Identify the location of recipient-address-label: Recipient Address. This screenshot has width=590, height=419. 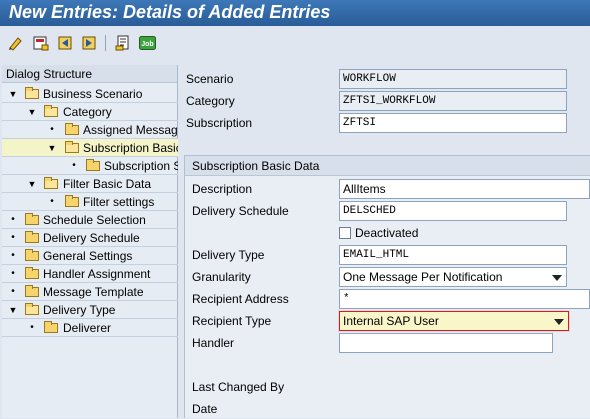
(240, 299).